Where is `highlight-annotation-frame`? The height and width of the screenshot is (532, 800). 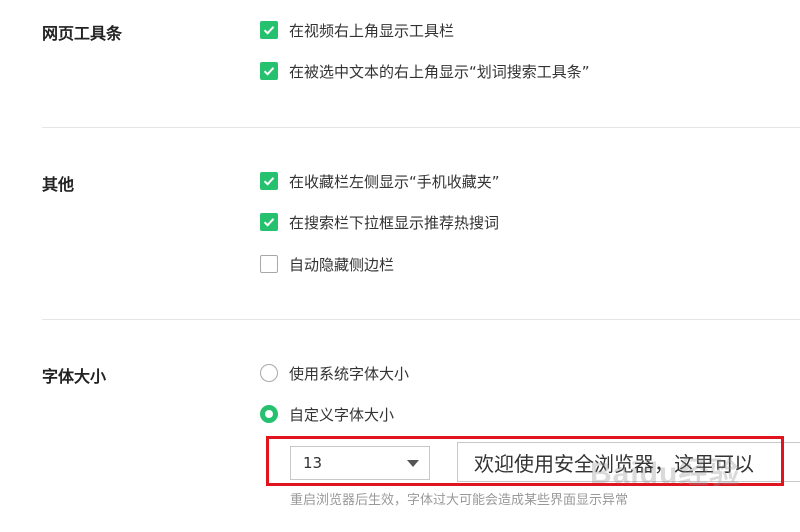
highlight-annotation-frame is located at coordinates (525, 461).